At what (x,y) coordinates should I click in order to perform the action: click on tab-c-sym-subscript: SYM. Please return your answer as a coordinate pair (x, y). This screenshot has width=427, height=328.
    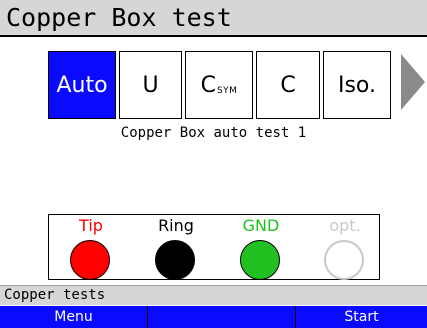
    Looking at the image, I should click on (227, 91).